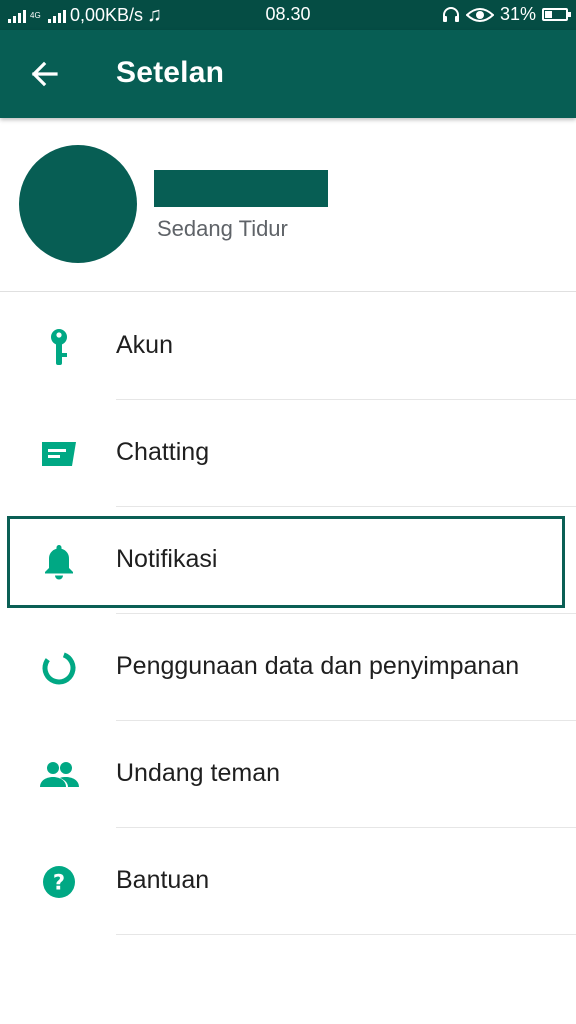 The height and width of the screenshot is (1024, 576). I want to click on status-bar: 4G 0,00KB/s ♫ 08.30 31%, so click(288, 15).